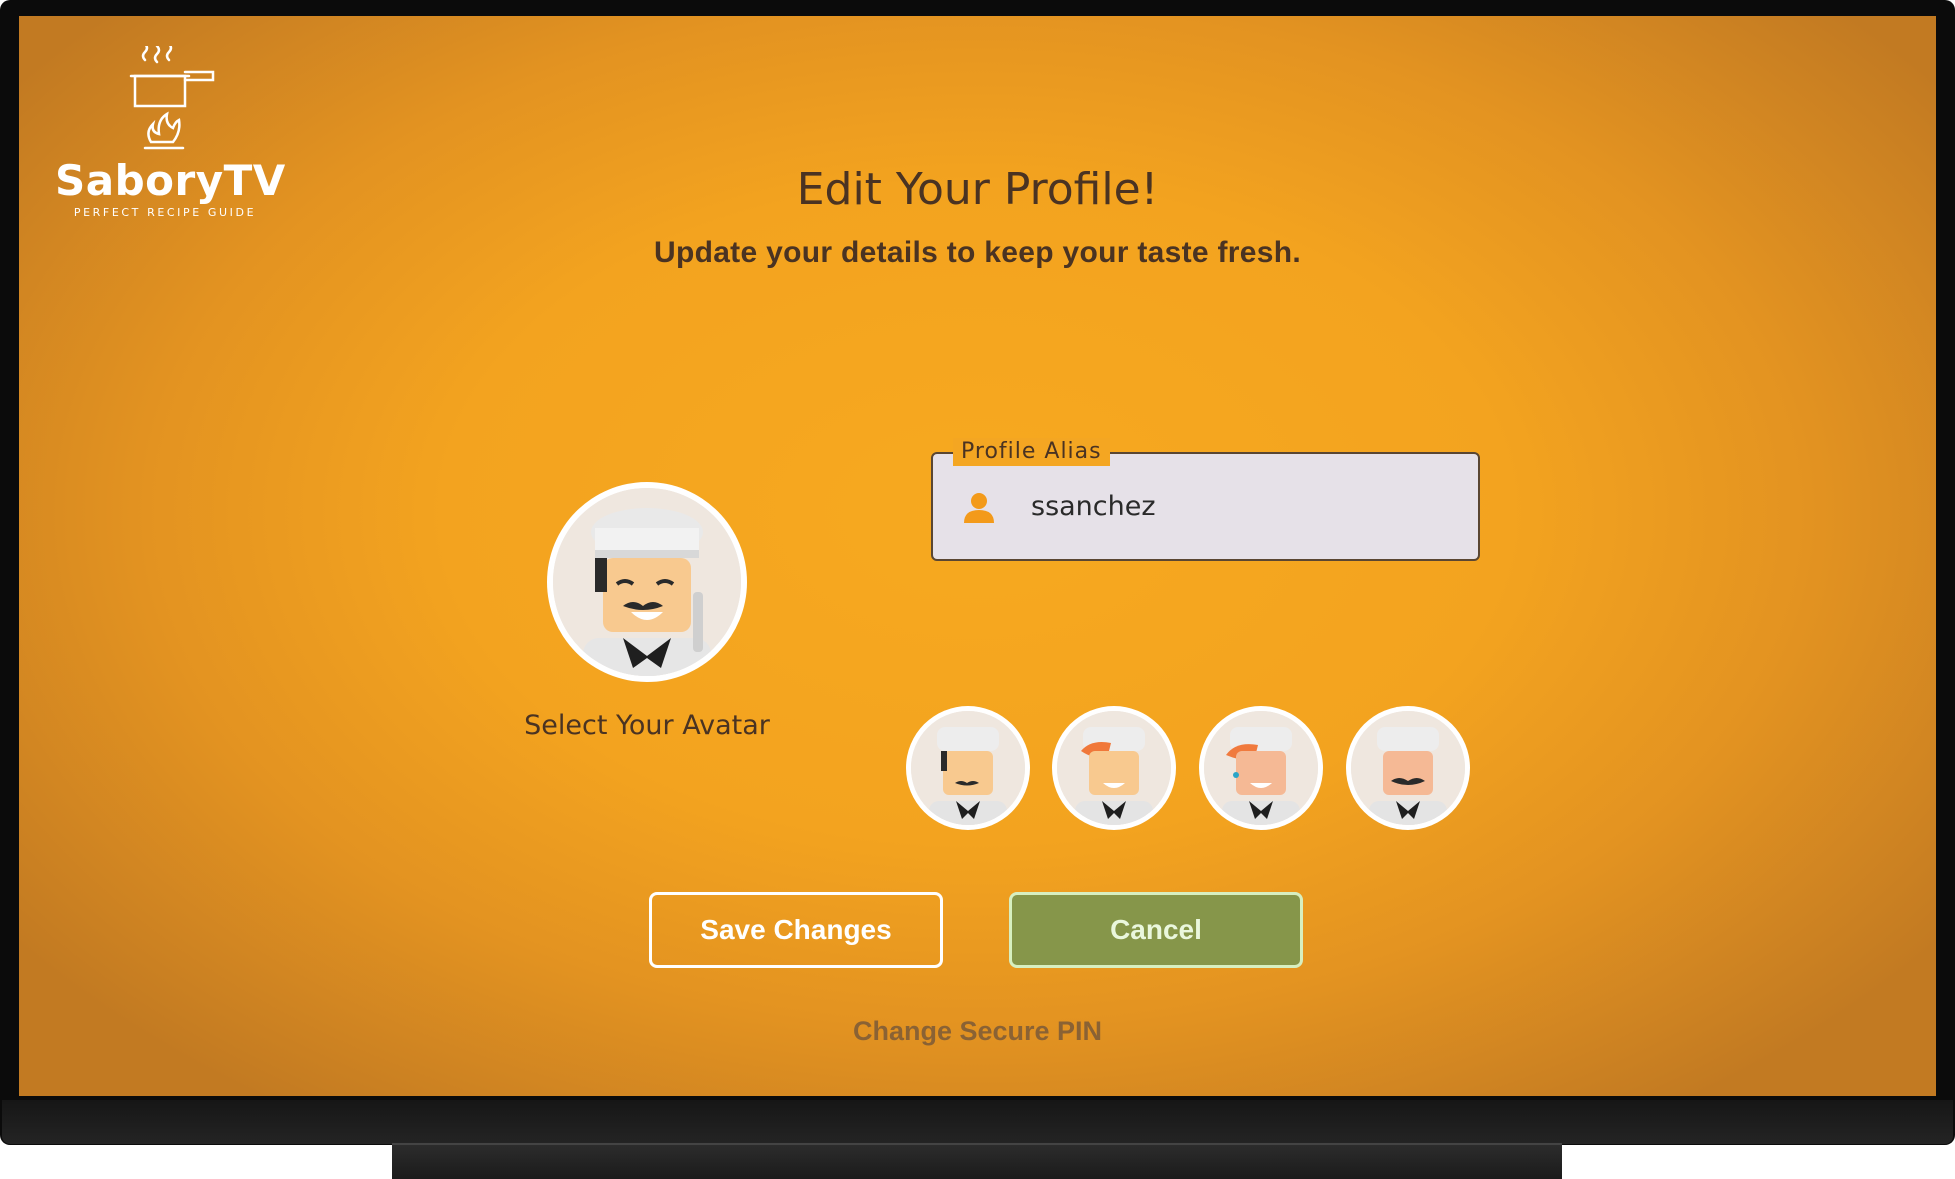 The image size is (1955, 1179). Describe the element at coordinates (1031, 452) in the screenshot. I see `alias-label: Profile Alias` at that location.